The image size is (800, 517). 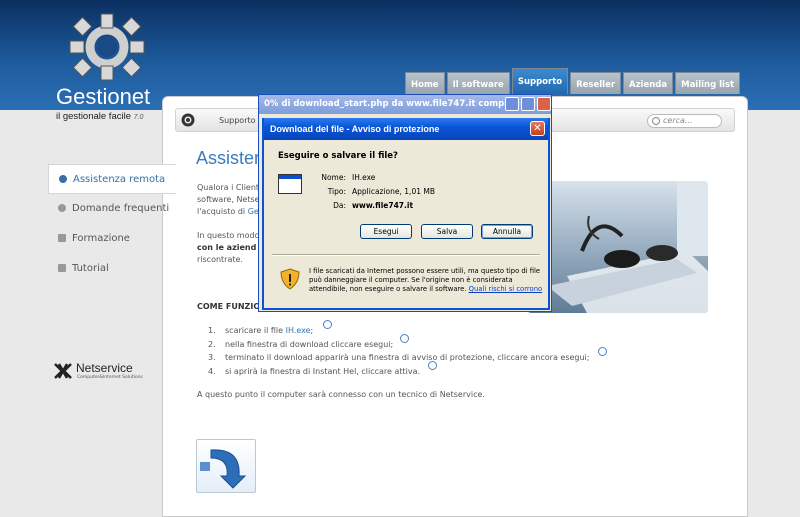 What do you see at coordinates (507, 231) in the screenshot?
I see `cancel-button: Annulla` at bounding box center [507, 231].